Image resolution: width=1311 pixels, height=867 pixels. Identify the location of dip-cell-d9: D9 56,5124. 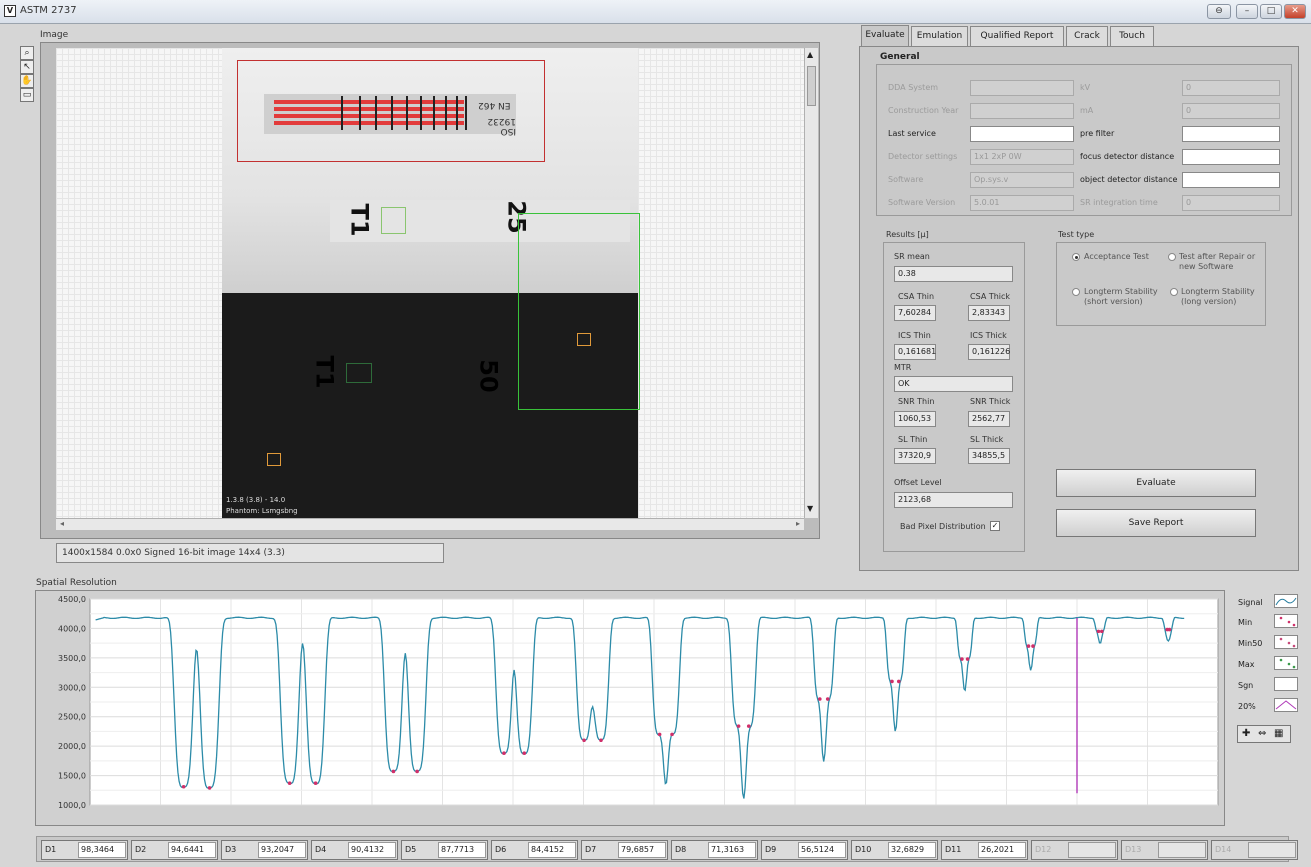
(804, 850).